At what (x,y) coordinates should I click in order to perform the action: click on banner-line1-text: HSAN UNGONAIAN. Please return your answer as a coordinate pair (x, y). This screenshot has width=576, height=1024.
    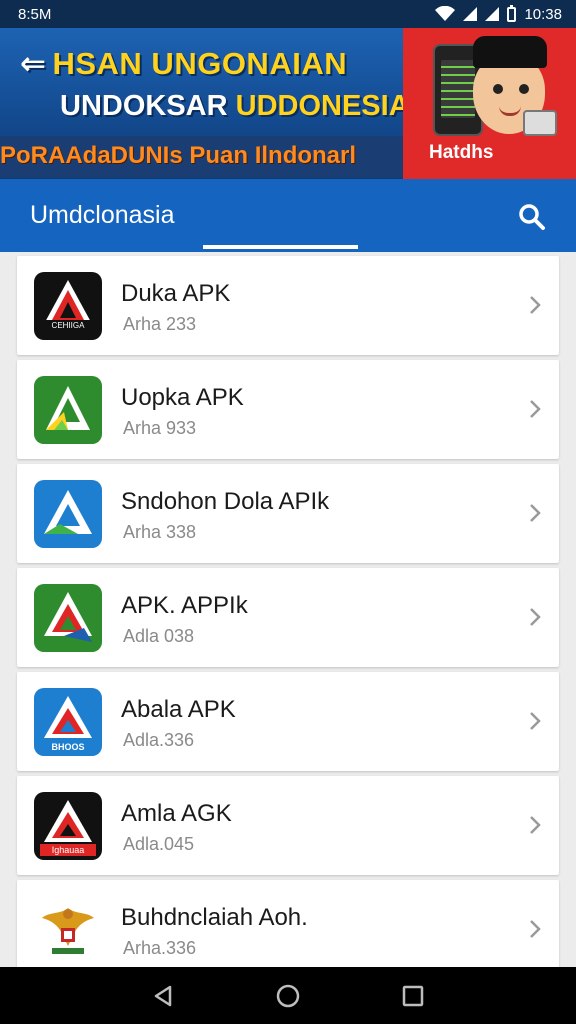
    Looking at the image, I should click on (200, 63).